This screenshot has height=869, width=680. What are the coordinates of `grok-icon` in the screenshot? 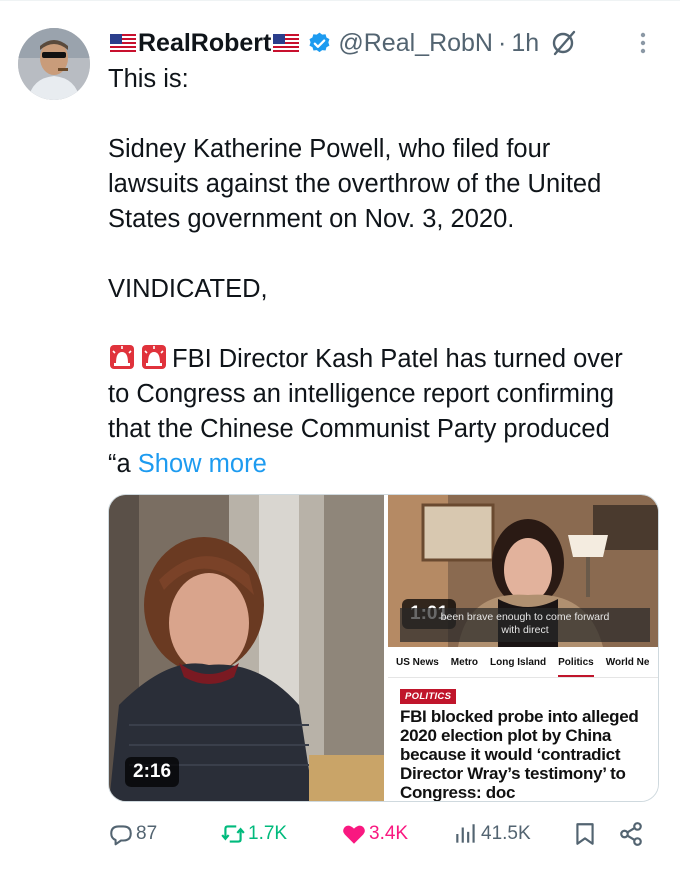 It's located at (564, 43).